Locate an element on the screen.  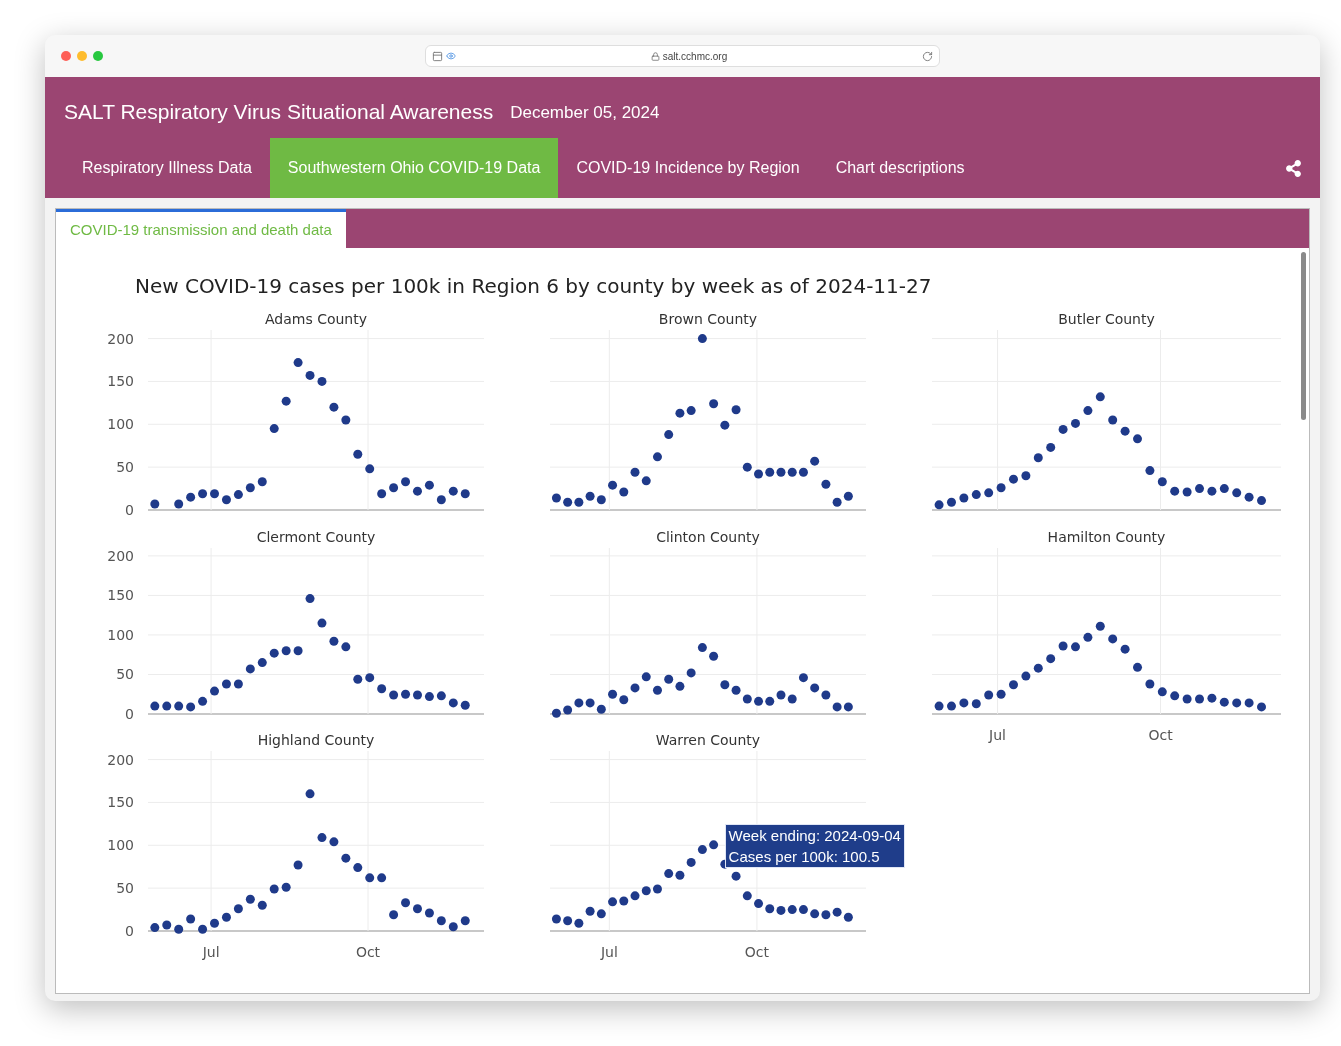
chart-title: Adams County is located at coordinates (315, 319).